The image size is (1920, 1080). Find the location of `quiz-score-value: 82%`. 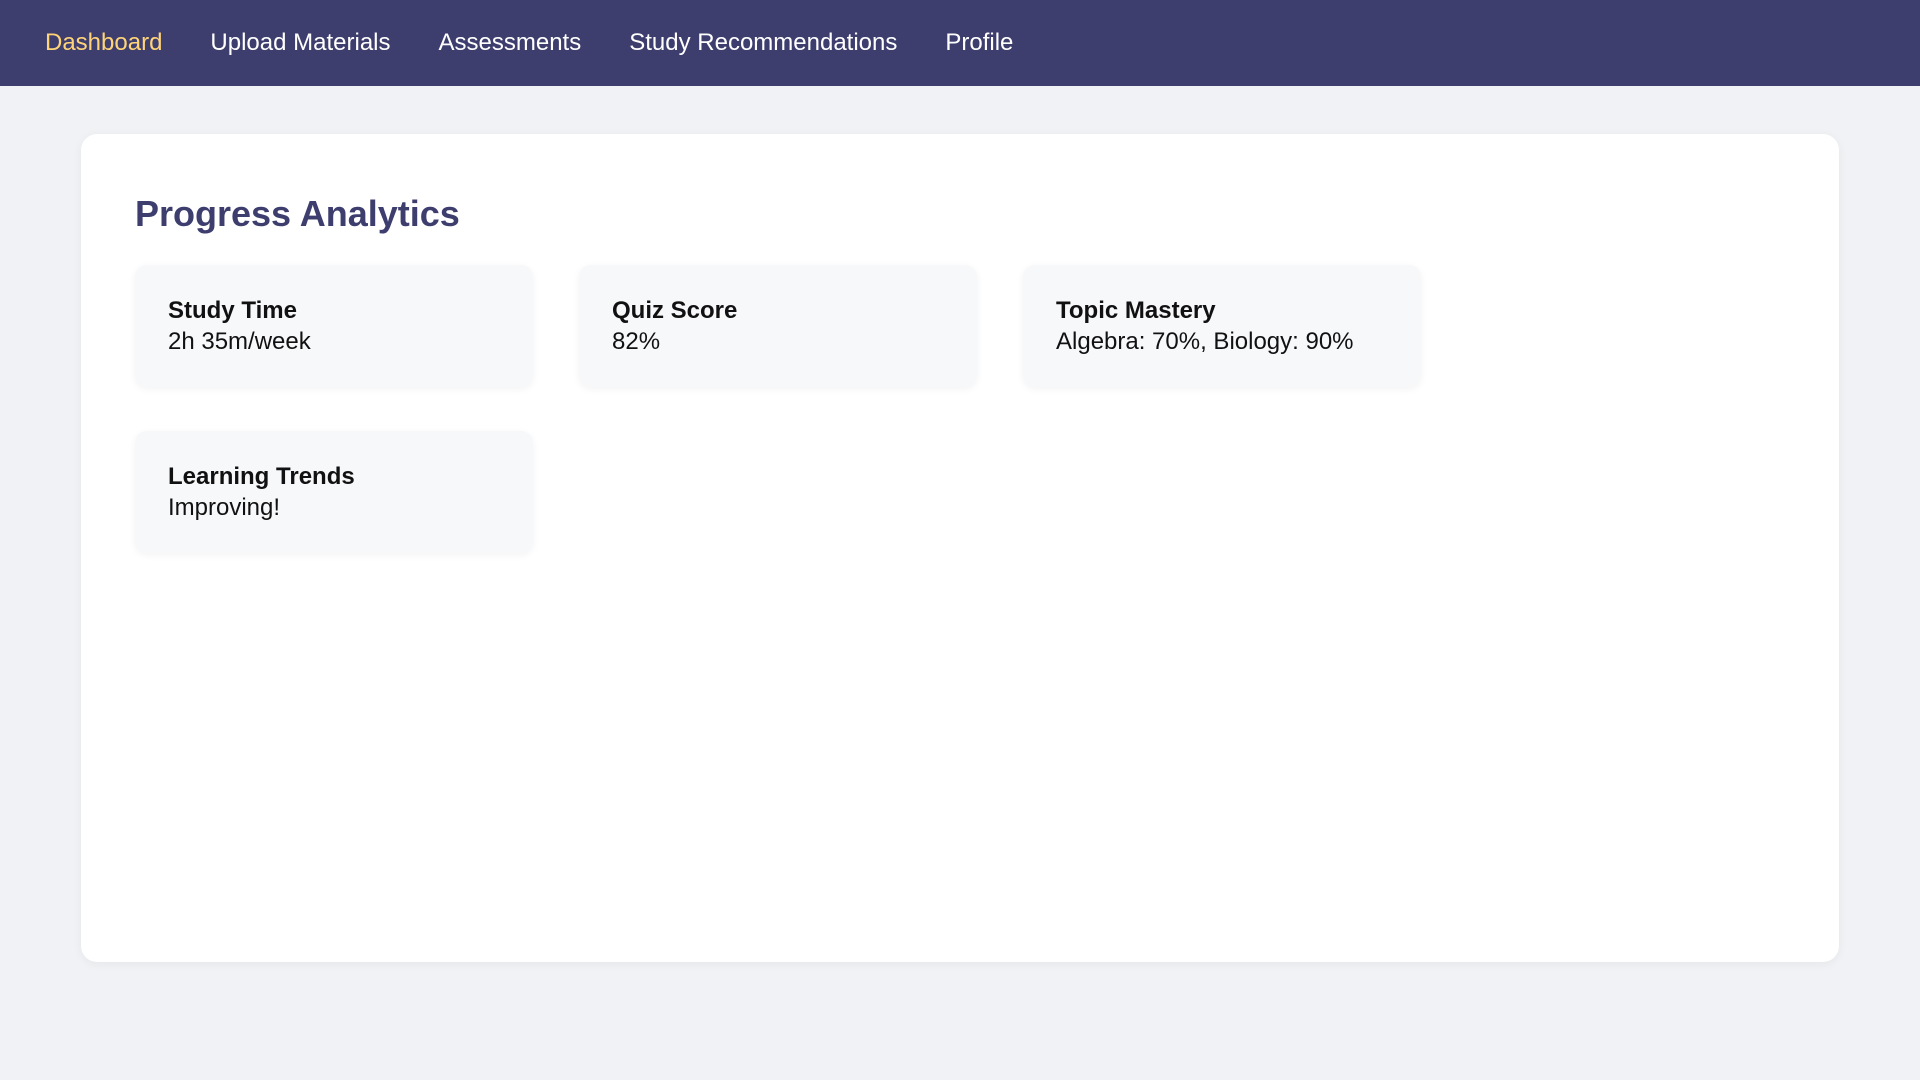

quiz-score-value: 82% is located at coordinates (636, 342).